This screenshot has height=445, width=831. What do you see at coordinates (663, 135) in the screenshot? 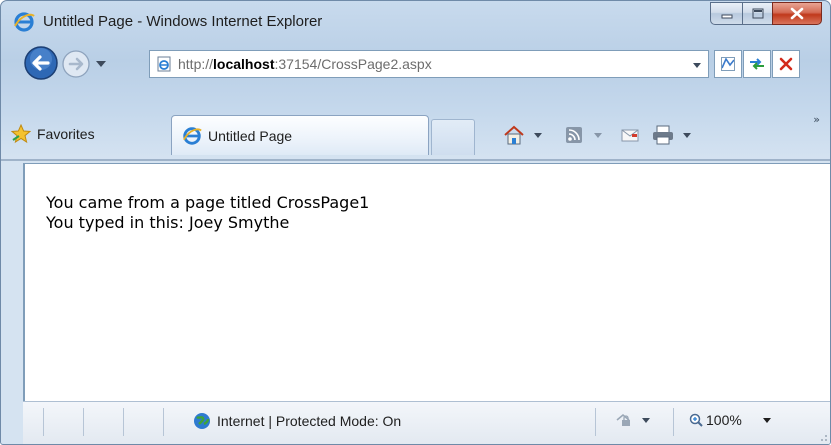
I see `printer-icon` at bounding box center [663, 135].